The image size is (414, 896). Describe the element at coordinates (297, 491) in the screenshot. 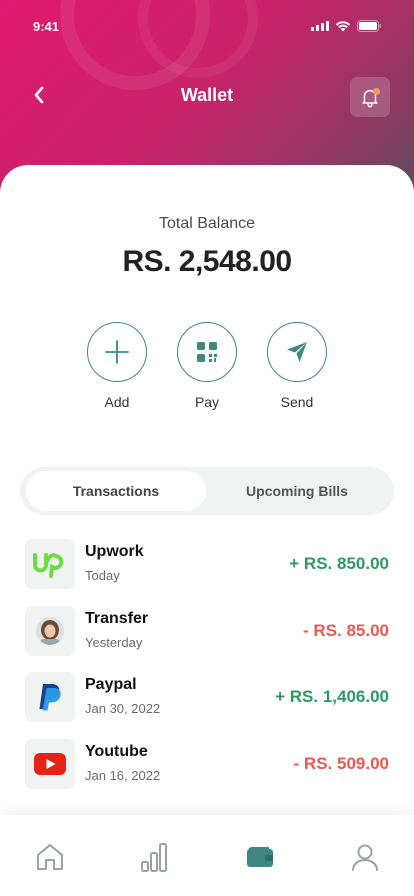

I see `tab-upcoming-bills: Upcoming Bills` at that location.